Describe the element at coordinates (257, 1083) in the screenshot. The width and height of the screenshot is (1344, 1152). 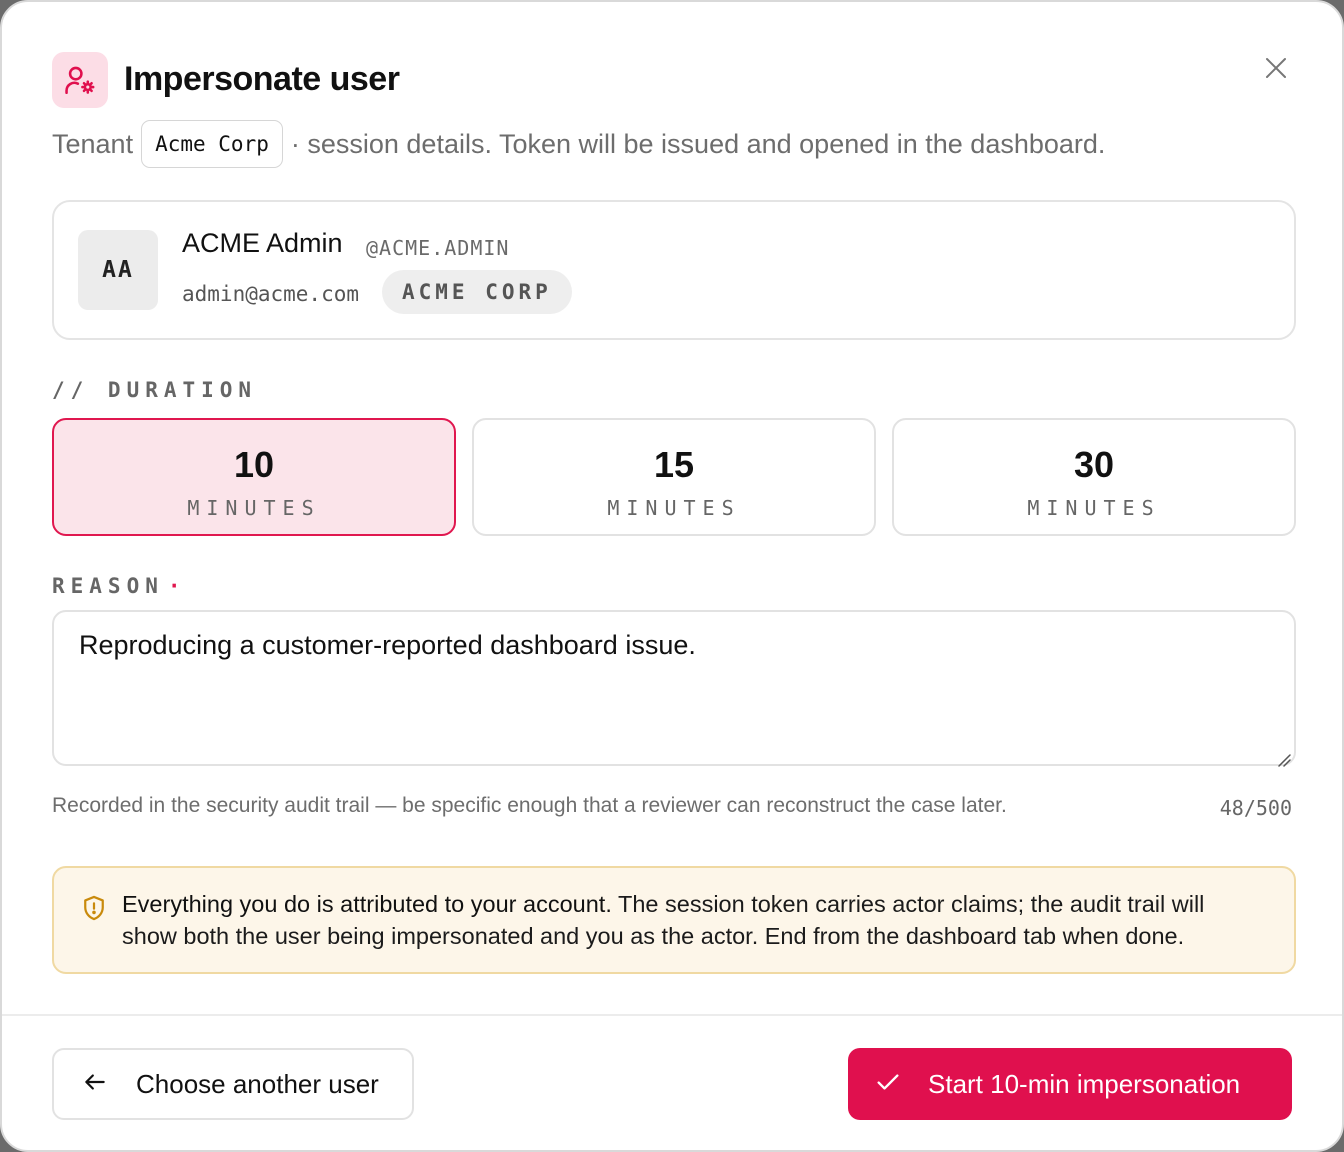
I see `back-button-label: Choose another user` at that location.